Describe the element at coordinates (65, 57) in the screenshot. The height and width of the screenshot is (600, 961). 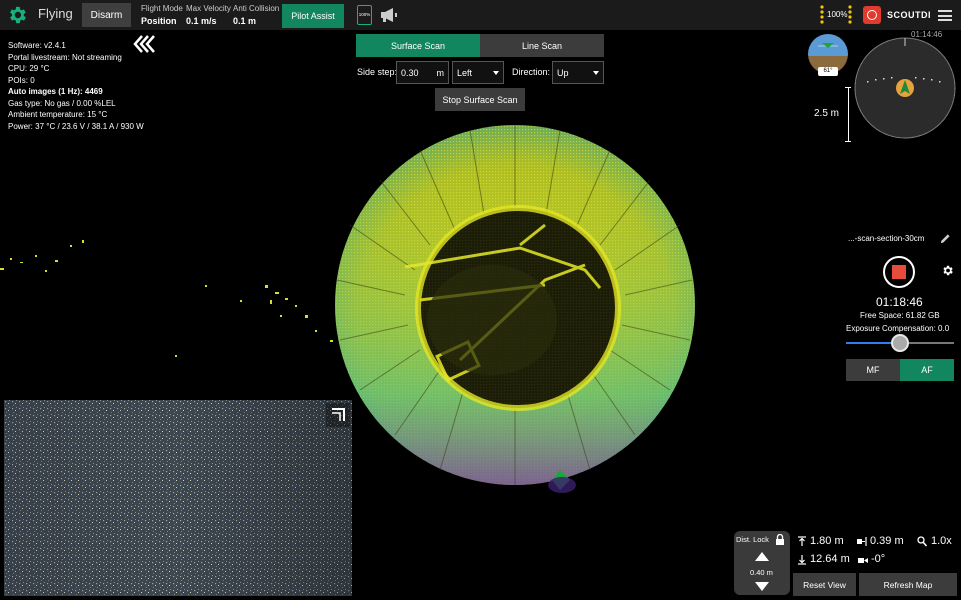
I see `livestream-status: Portal livestream: Not streaming` at that location.